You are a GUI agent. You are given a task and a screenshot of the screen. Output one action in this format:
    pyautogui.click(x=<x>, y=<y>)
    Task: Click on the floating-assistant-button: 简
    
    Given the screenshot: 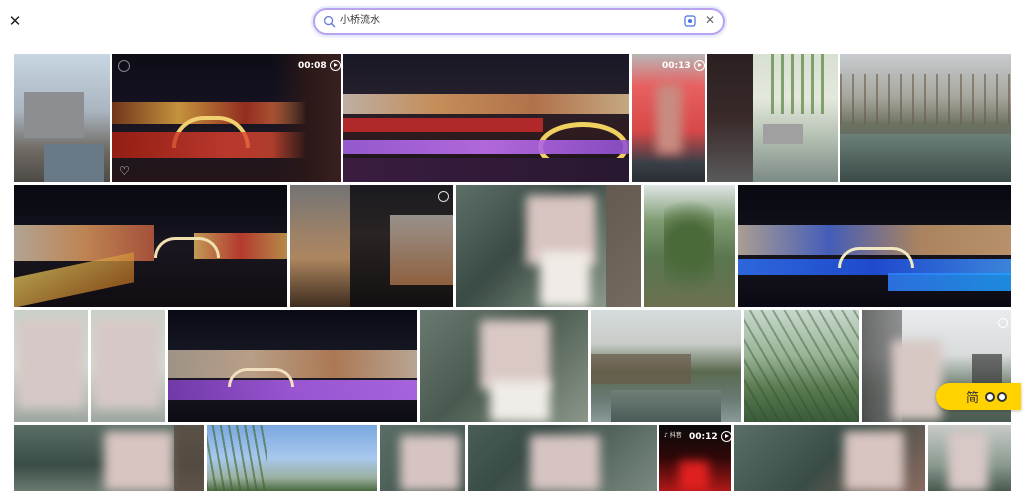 What is the action you would take?
    pyautogui.click(x=978, y=396)
    